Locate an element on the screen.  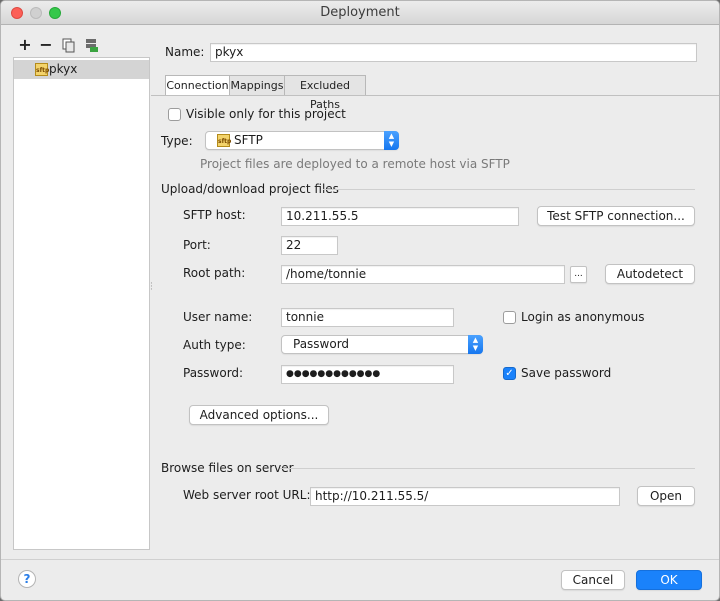
save-password-label: Save password is located at coordinates (566, 373).